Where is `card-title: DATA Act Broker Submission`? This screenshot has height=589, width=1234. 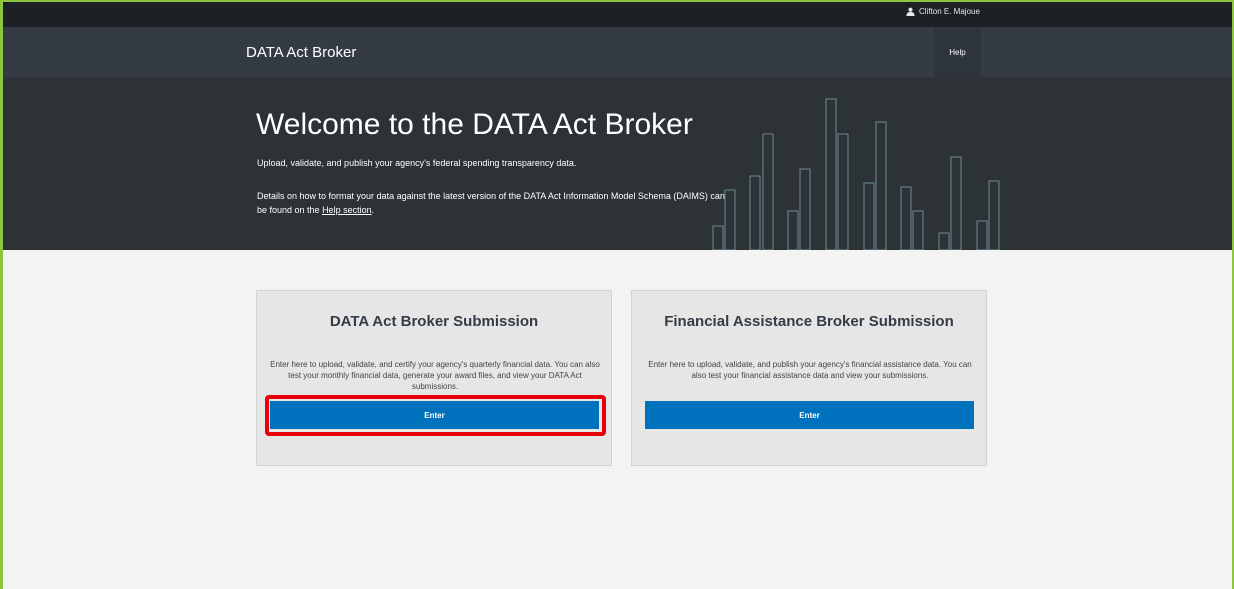
card-title: DATA Act Broker Submission is located at coordinates (434, 321).